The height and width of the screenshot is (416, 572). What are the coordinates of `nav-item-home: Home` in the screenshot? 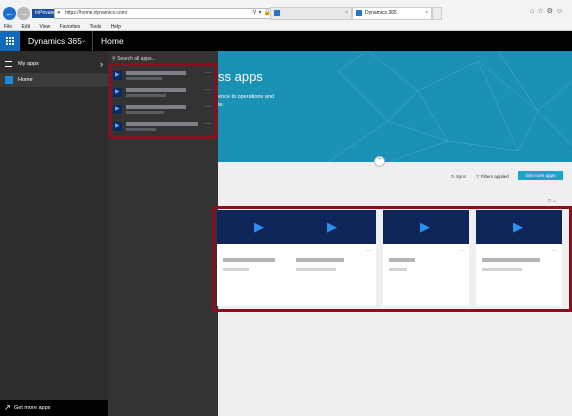 It's located at (54, 80).